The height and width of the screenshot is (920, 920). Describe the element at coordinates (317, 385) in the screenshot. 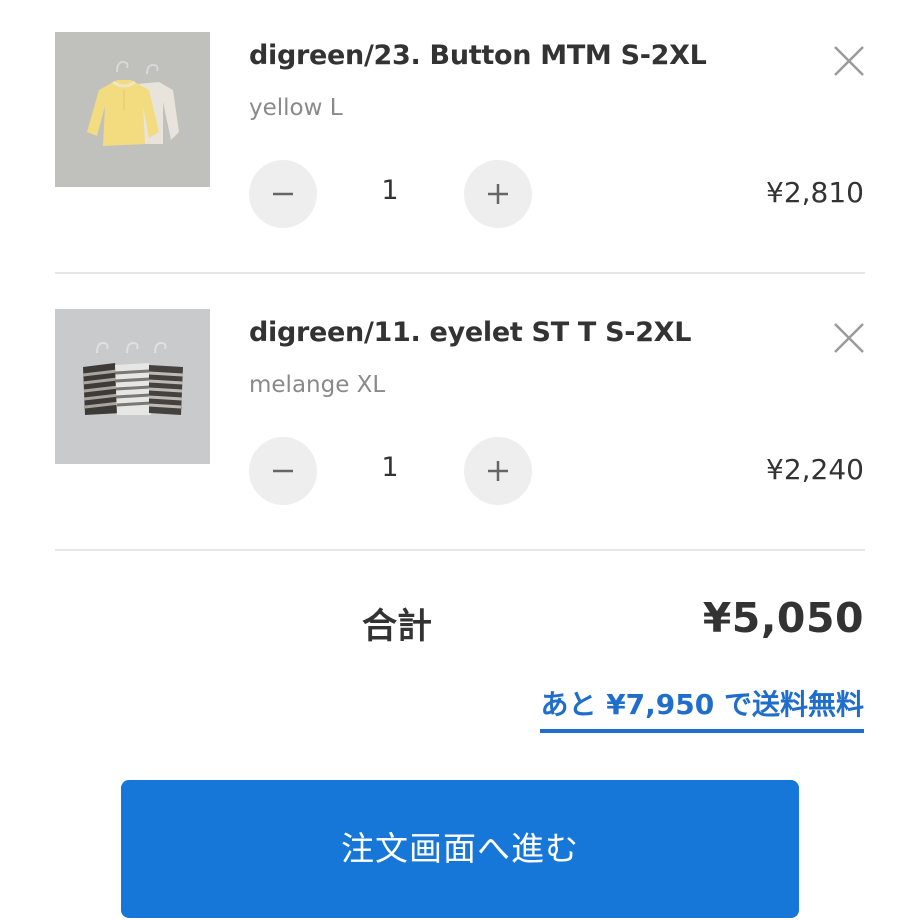

I see `product-variant: melange XL` at that location.